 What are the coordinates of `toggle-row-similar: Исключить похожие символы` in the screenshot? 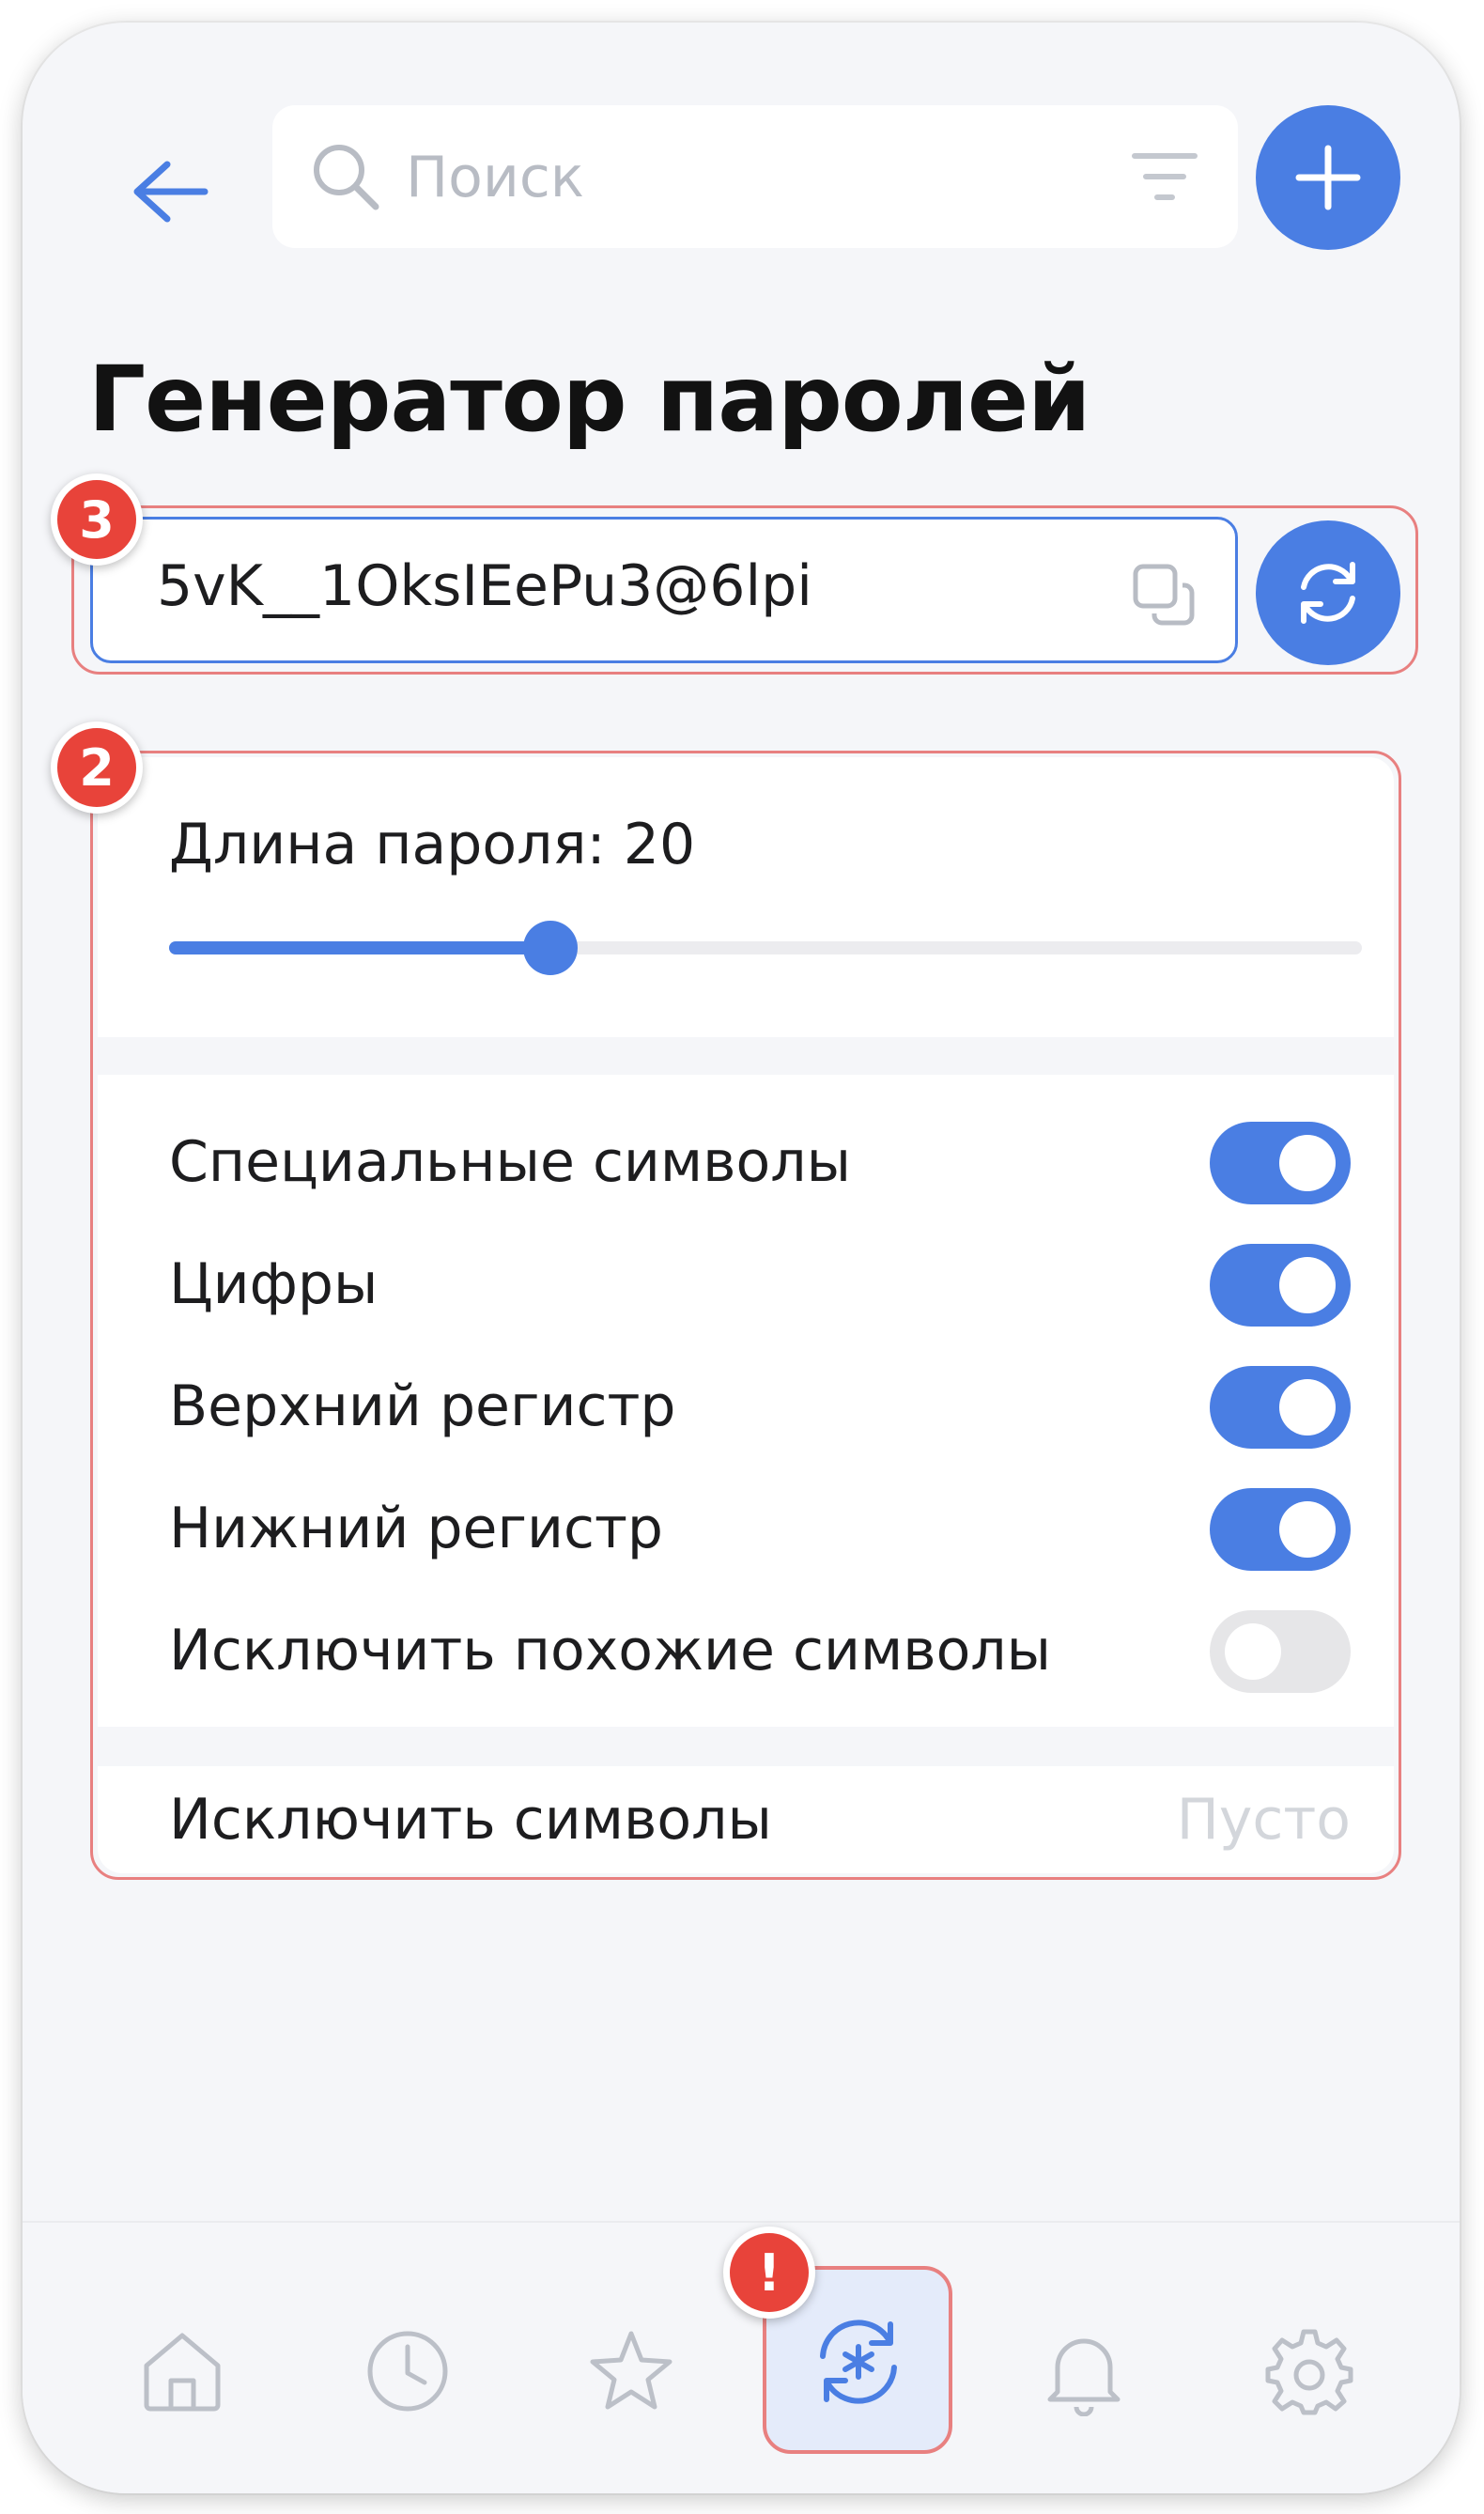 It's located at (746, 1648).